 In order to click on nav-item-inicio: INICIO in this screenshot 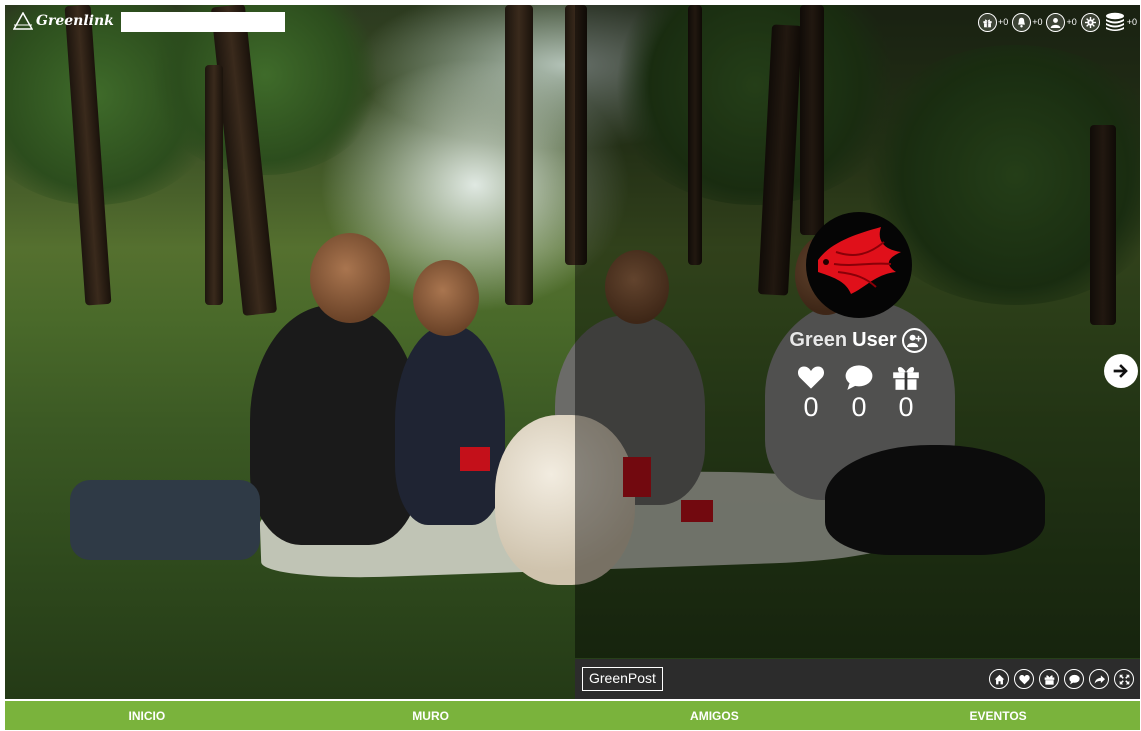, I will do `click(147, 715)`.